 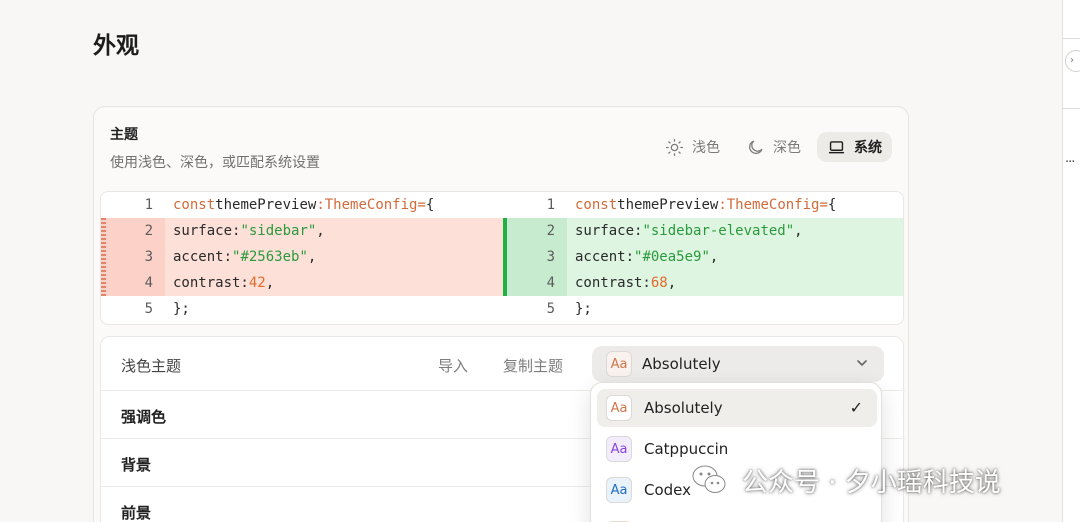 I want to click on laptop-icon, so click(x=836, y=146).